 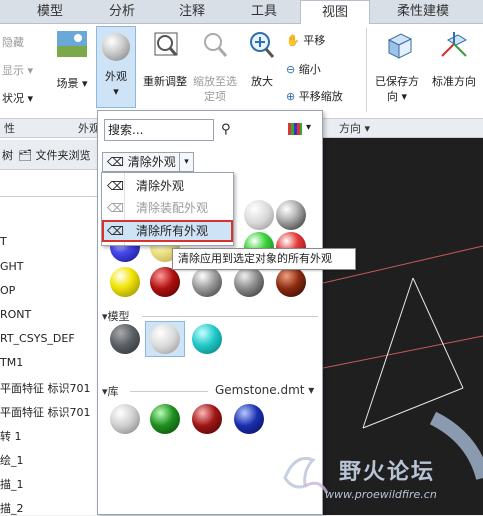 I want to click on menu-item-label: 清除装配外观, so click(x=172, y=208).